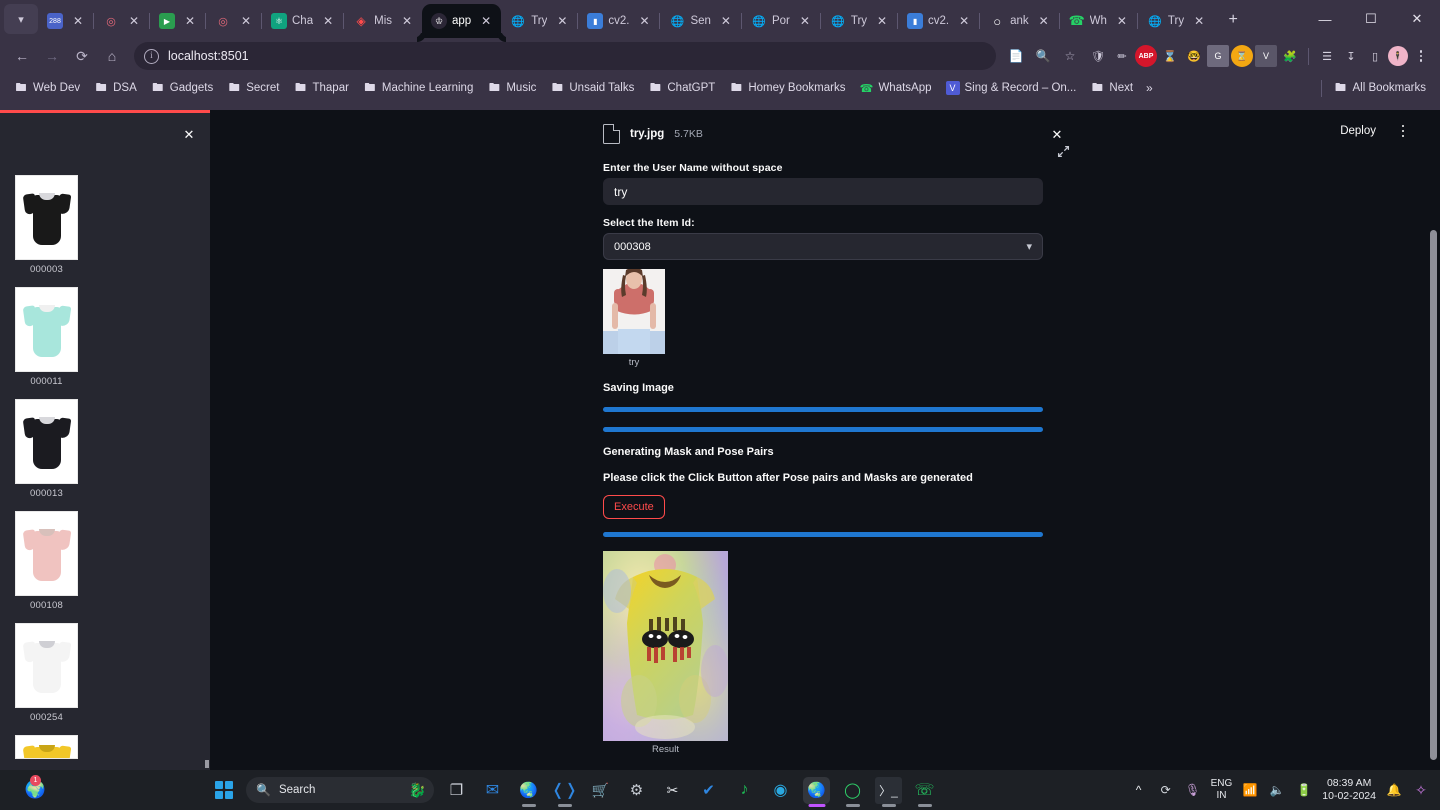 This screenshot has height=810, width=1440. Describe the element at coordinates (1166, 790) in the screenshot. I see `onedrive-sync-icon: ⟳` at that location.